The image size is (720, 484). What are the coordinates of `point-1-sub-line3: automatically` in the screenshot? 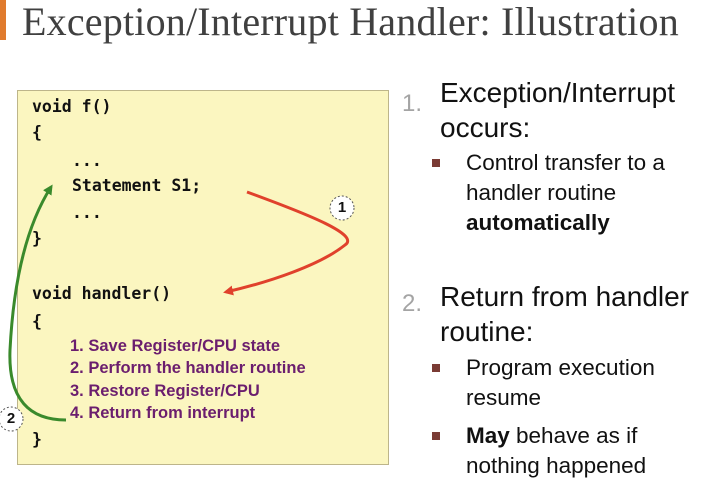 It's located at (538, 222).